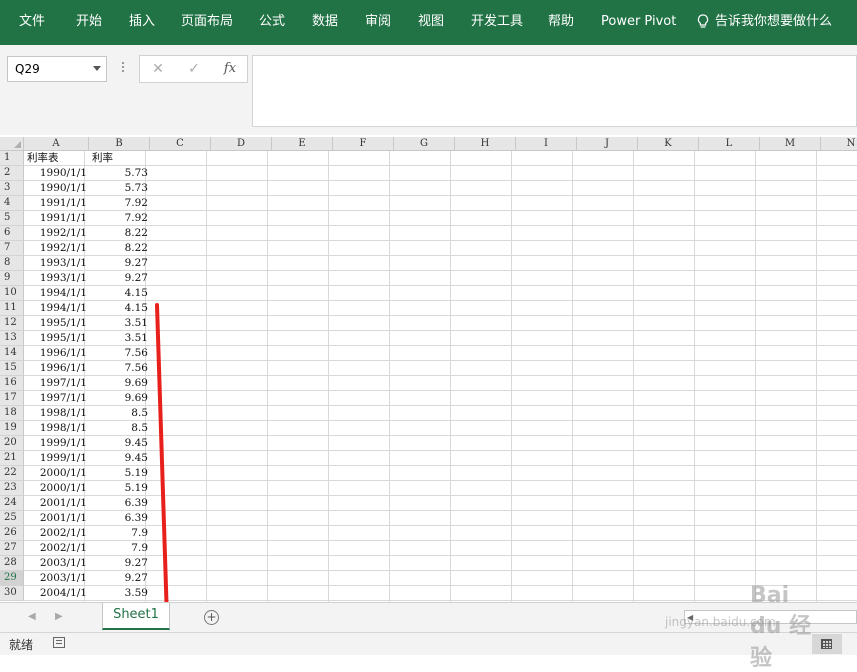 Image resolution: width=857 pixels, height=672 pixels. What do you see at coordinates (119, 338) in the screenshot?
I see `cell: 3.51` at bounding box center [119, 338].